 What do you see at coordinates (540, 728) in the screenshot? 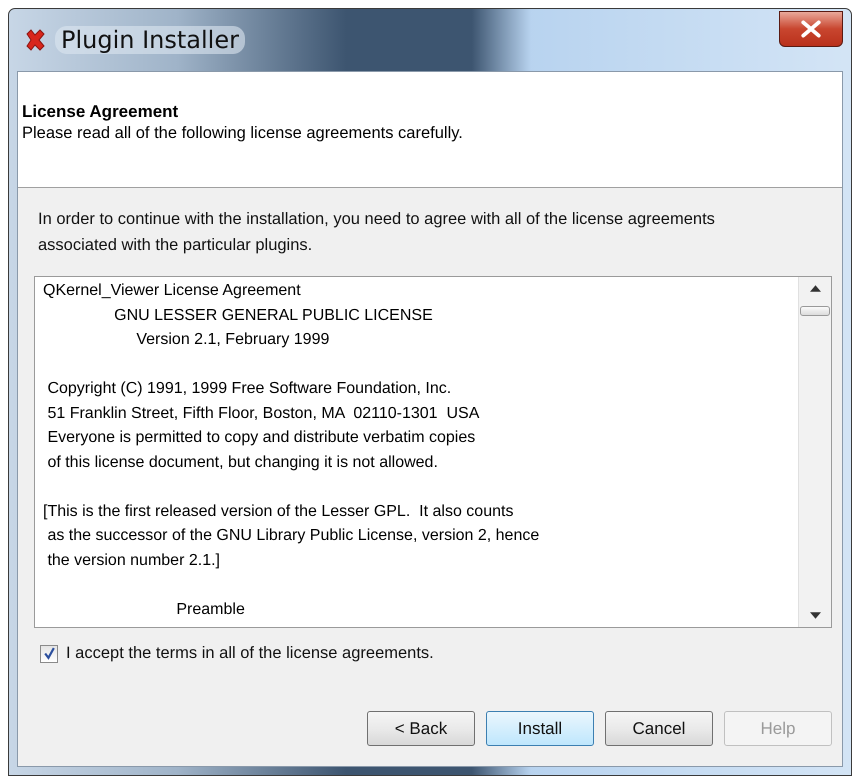
I see `dialog-button: Install` at bounding box center [540, 728].